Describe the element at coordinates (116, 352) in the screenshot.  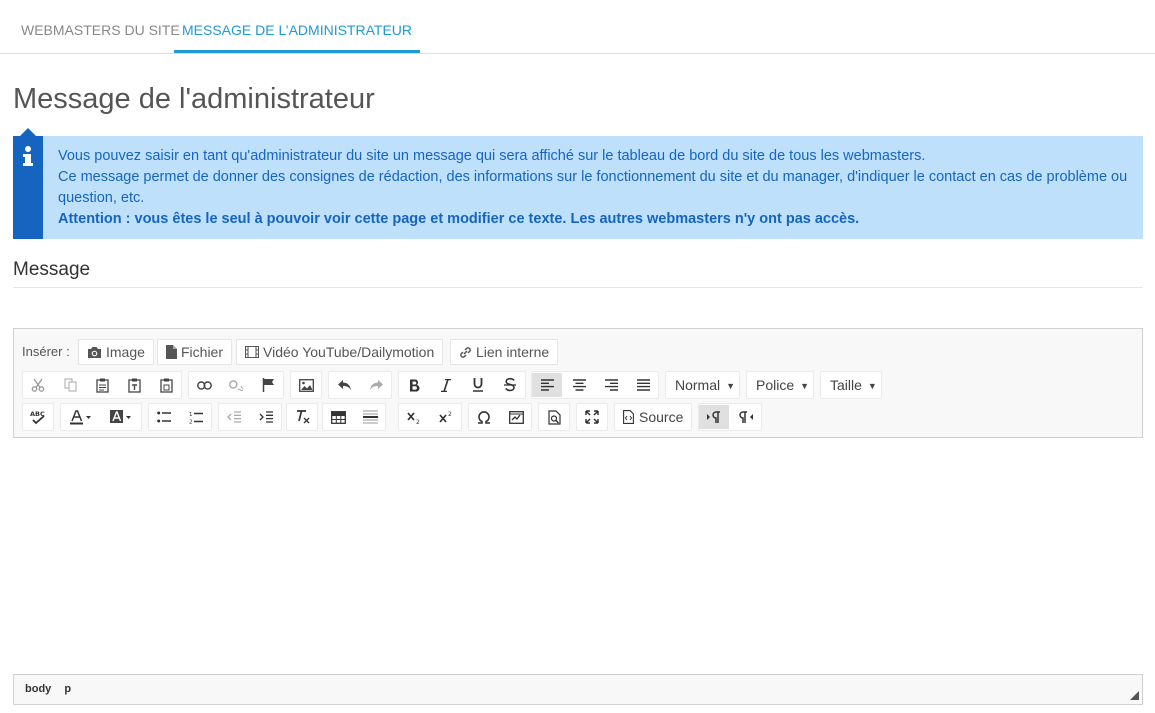
I see `insert-image-button: Image` at that location.